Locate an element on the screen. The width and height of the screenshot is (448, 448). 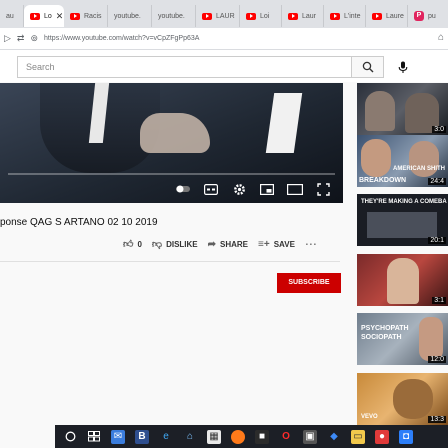
search-icon is located at coordinates (367, 67).